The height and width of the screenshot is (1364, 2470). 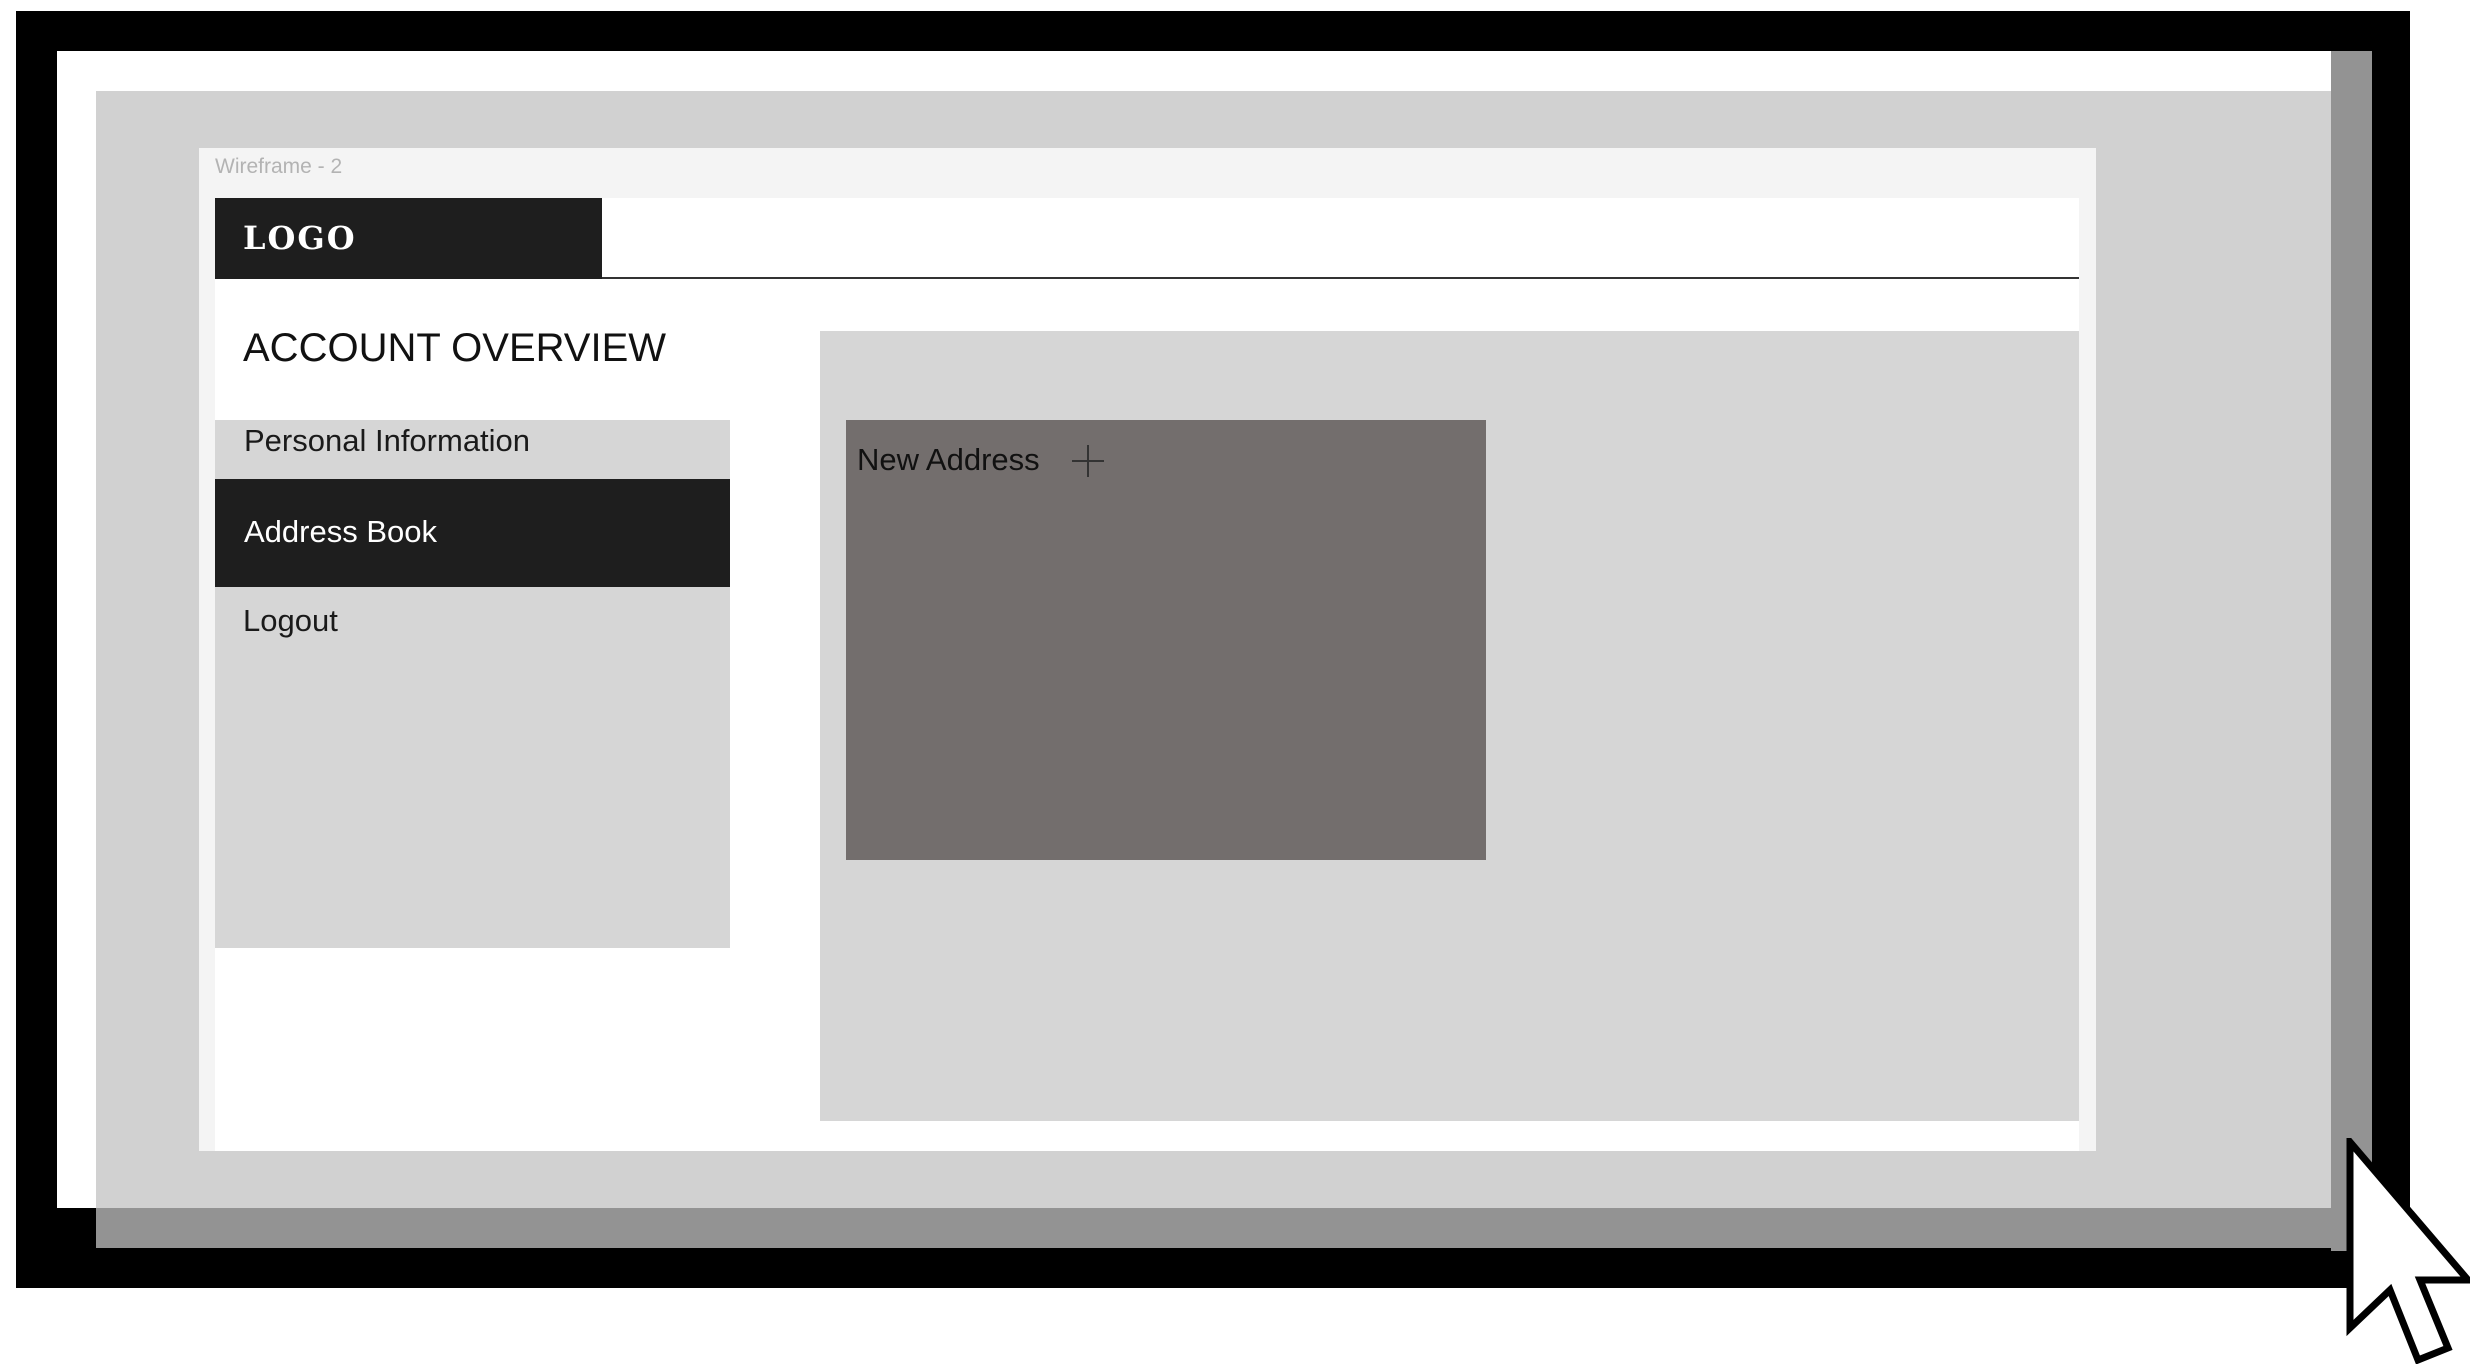 What do you see at coordinates (455, 348) in the screenshot?
I see `page-title: ACCOUNT OVERVIEW` at bounding box center [455, 348].